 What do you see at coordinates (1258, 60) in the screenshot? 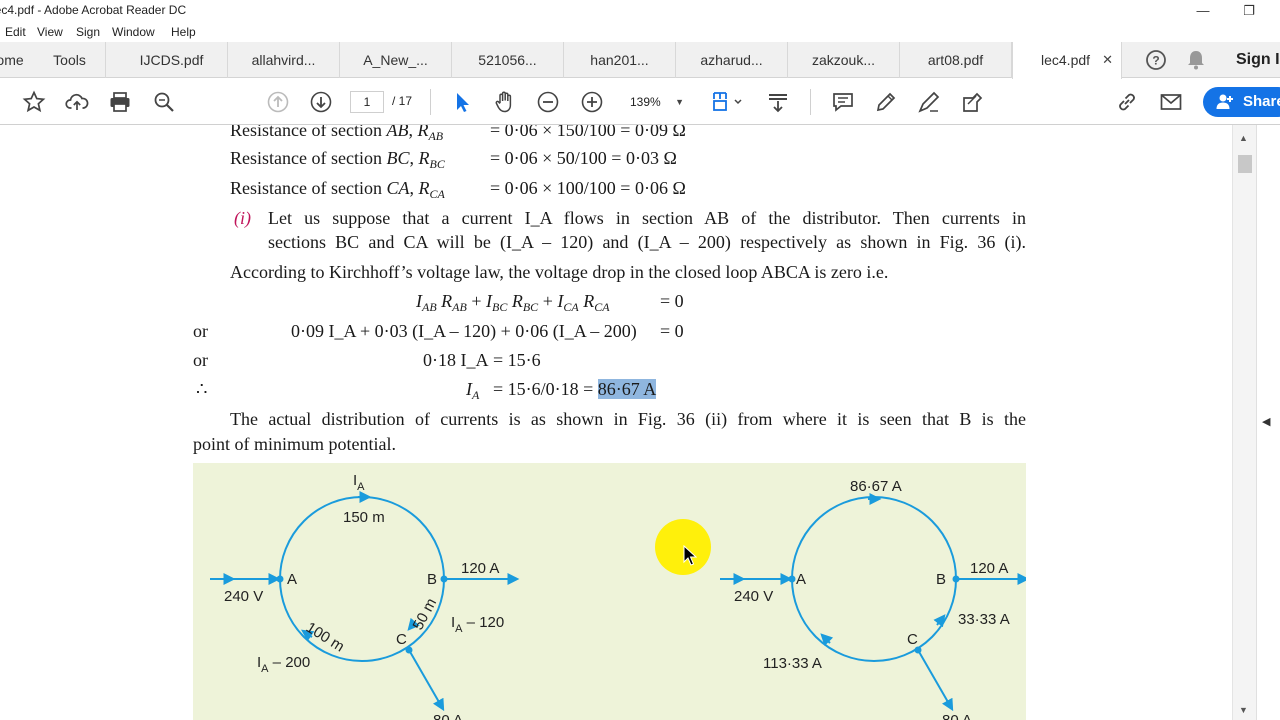
I see `sign-in-link: Sign In` at bounding box center [1258, 60].